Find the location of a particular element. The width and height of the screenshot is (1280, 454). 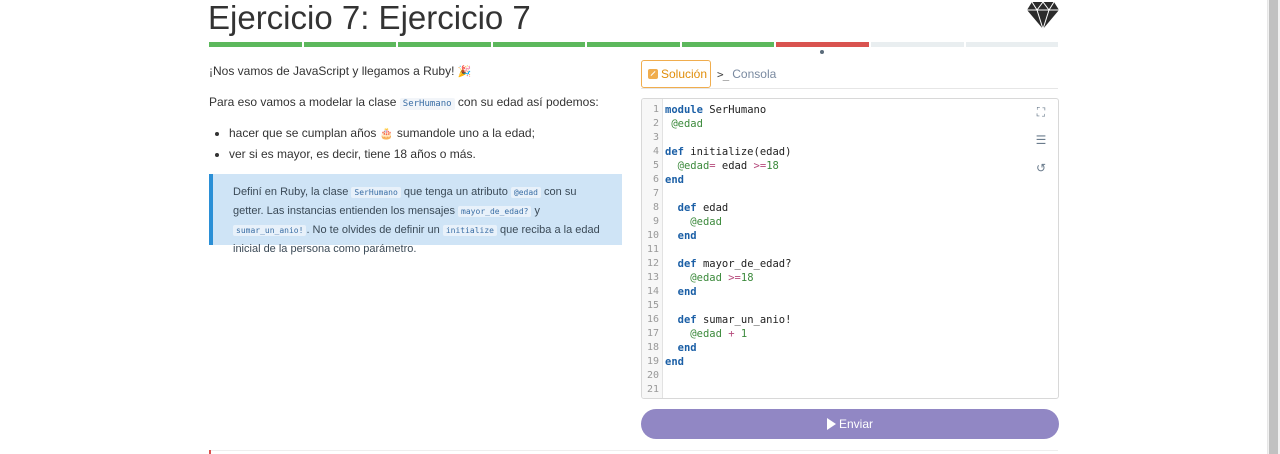

send-button: Enviar is located at coordinates (850, 424).